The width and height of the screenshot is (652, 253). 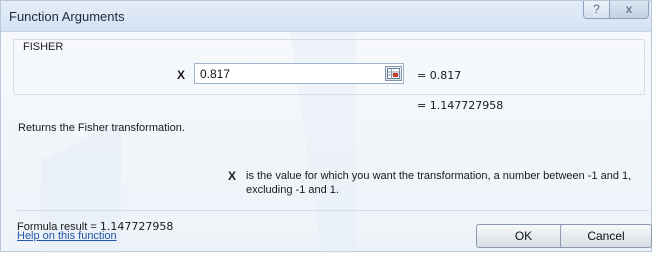 I want to click on help-button: ?, so click(x=596, y=10).